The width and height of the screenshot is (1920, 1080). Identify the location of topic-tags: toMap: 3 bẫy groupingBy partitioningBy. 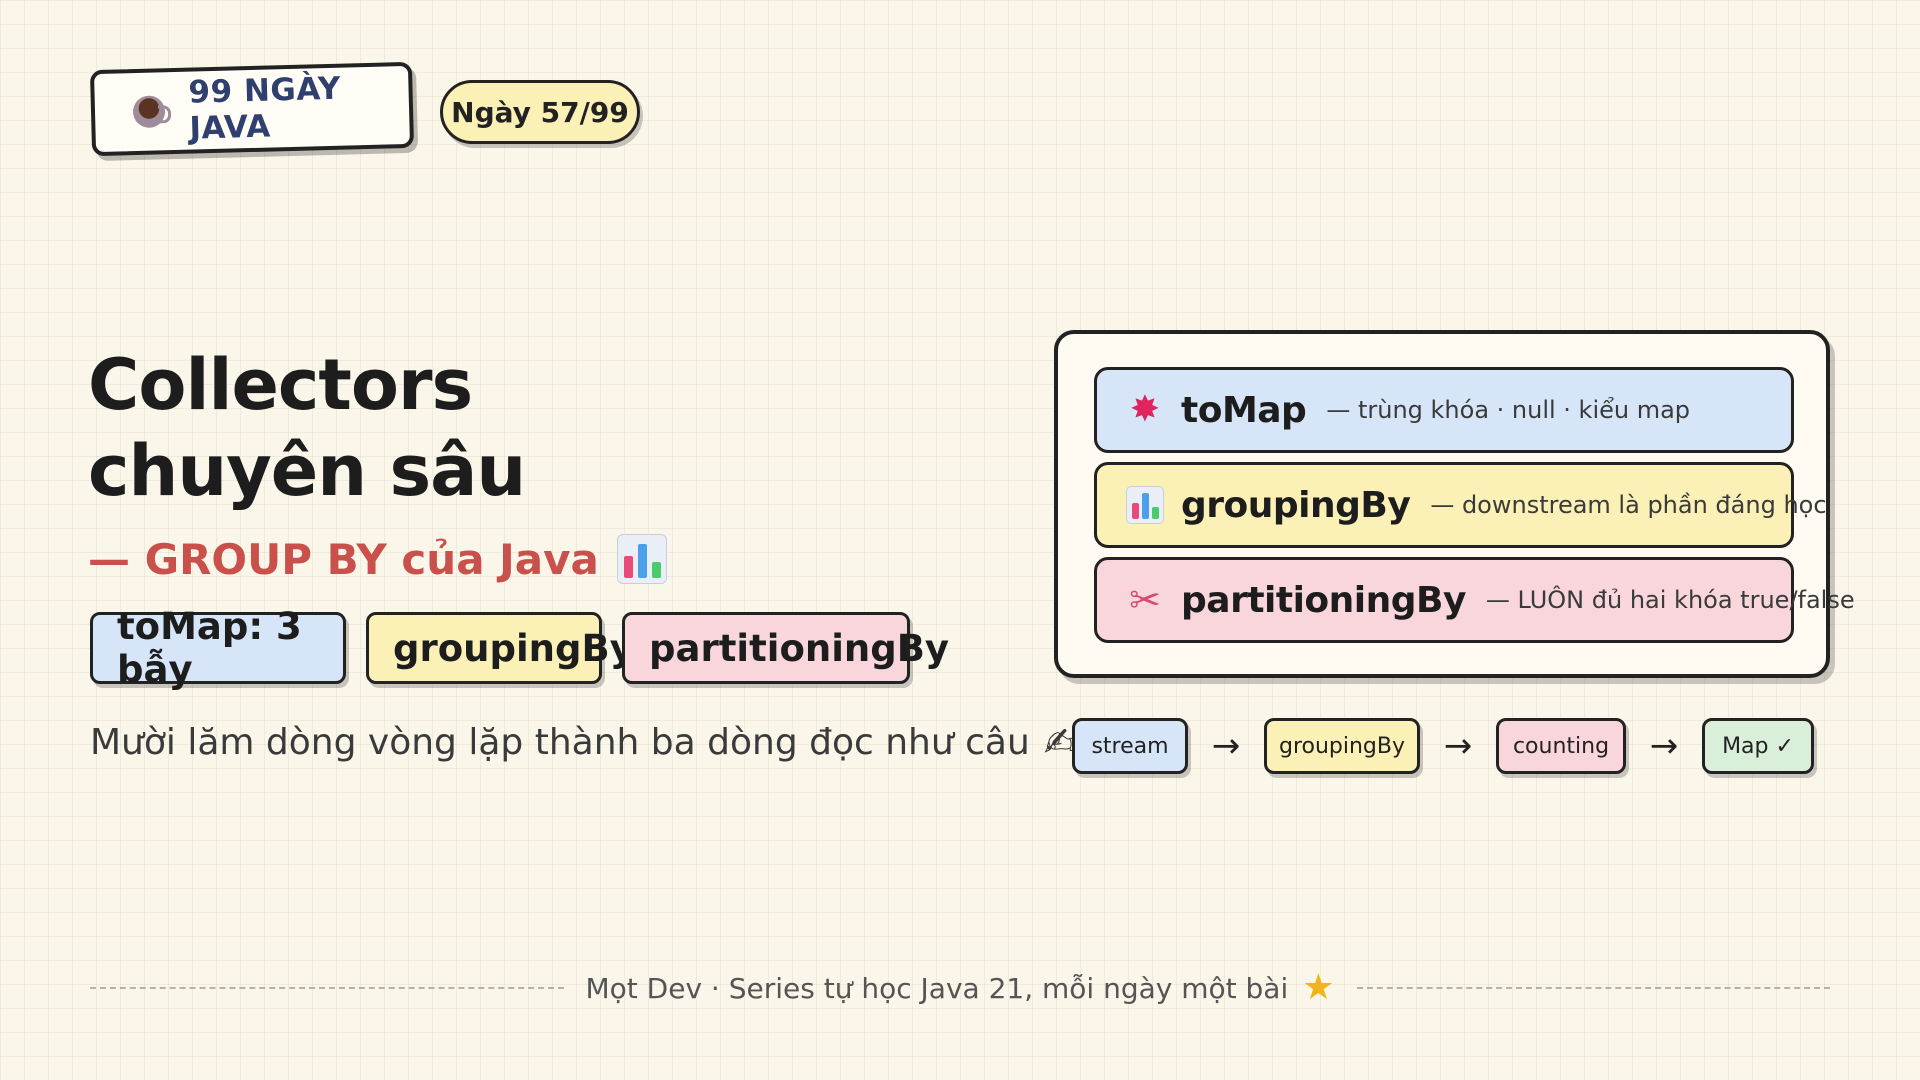
(519, 648).